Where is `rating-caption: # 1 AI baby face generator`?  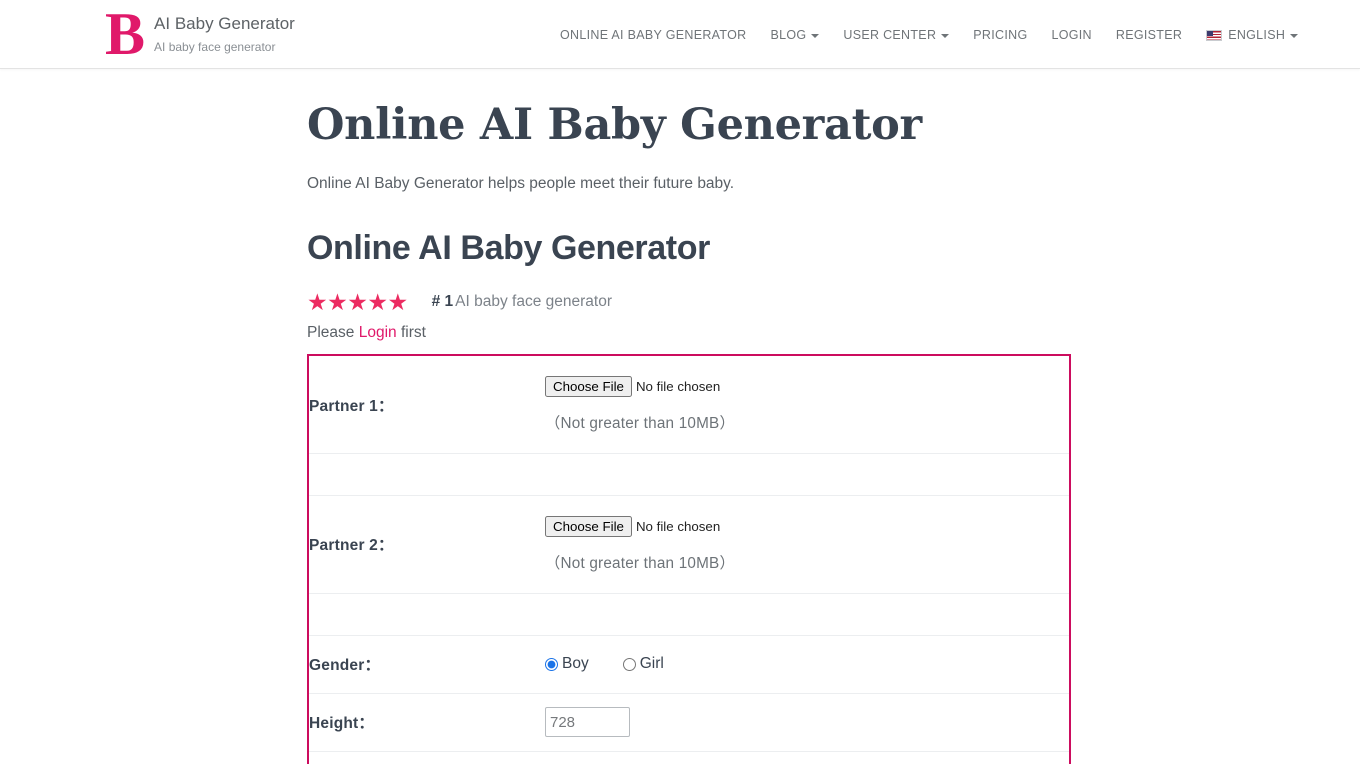
rating-caption: # 1 AI baby face generator is located at coordinates (522, 302).